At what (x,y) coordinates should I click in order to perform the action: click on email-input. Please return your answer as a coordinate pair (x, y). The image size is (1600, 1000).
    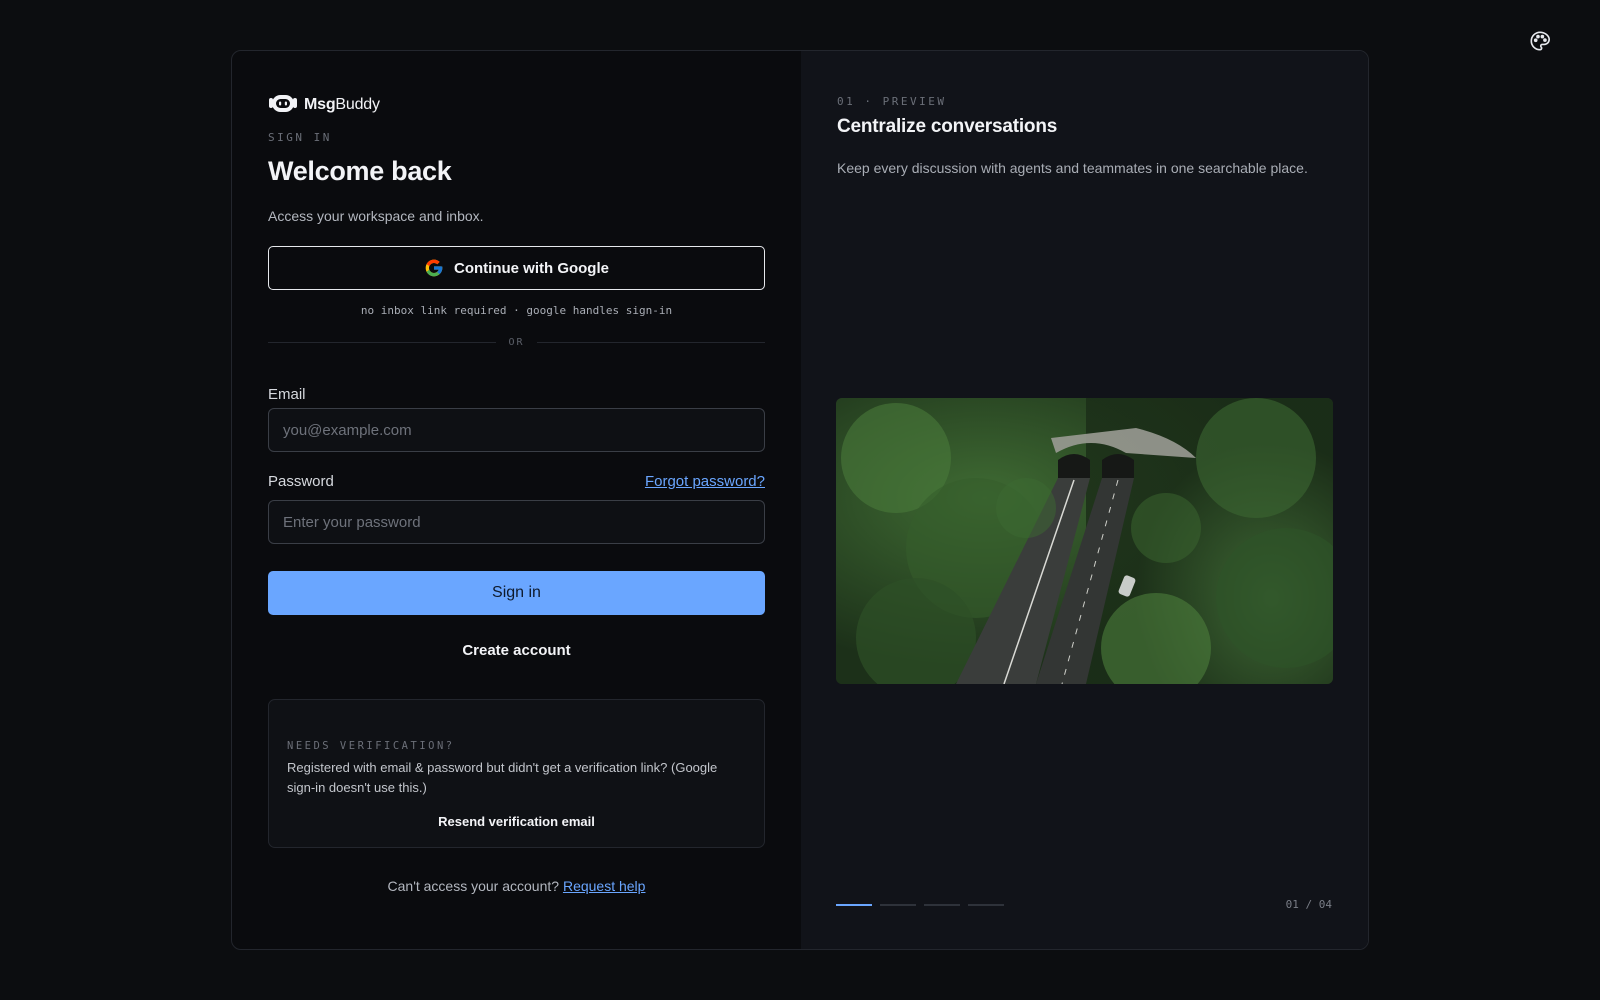
    Looking at the image, I should click on (516, 430).